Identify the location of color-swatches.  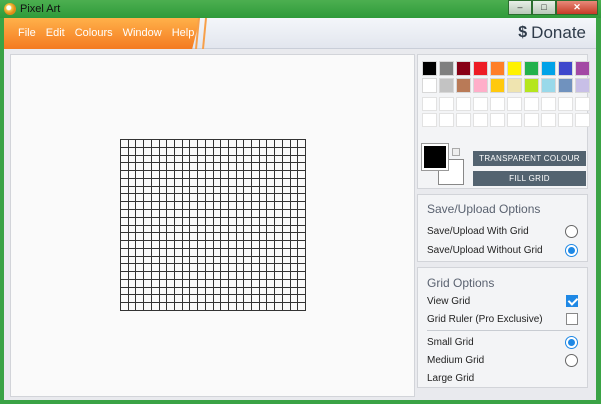
(506, 77).